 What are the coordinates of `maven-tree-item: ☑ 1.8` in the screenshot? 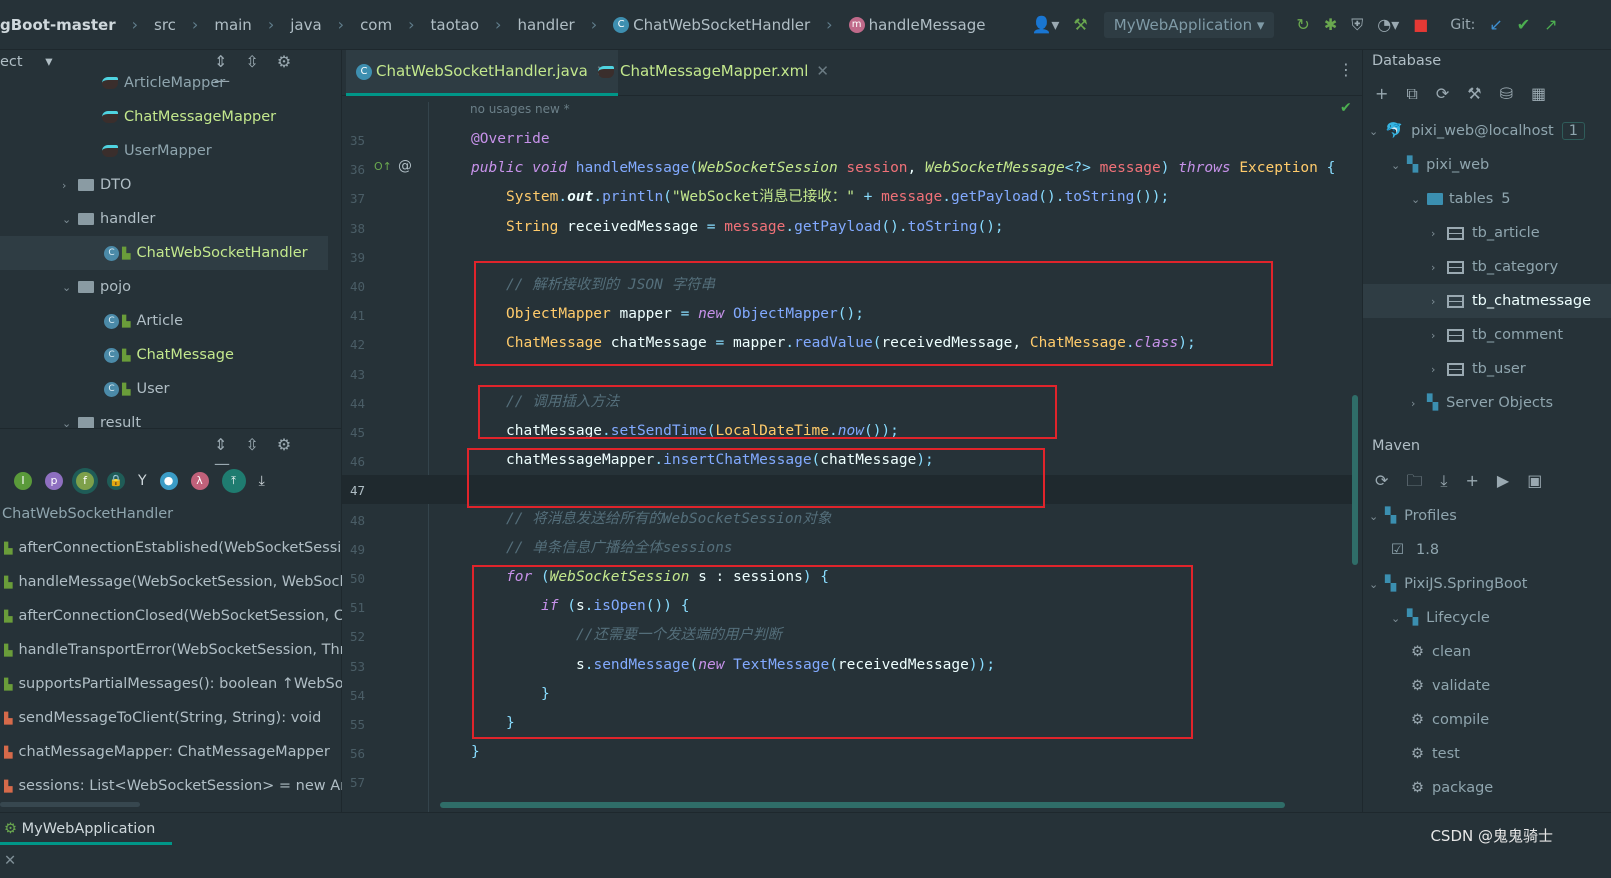 It's located at (1487, 550).